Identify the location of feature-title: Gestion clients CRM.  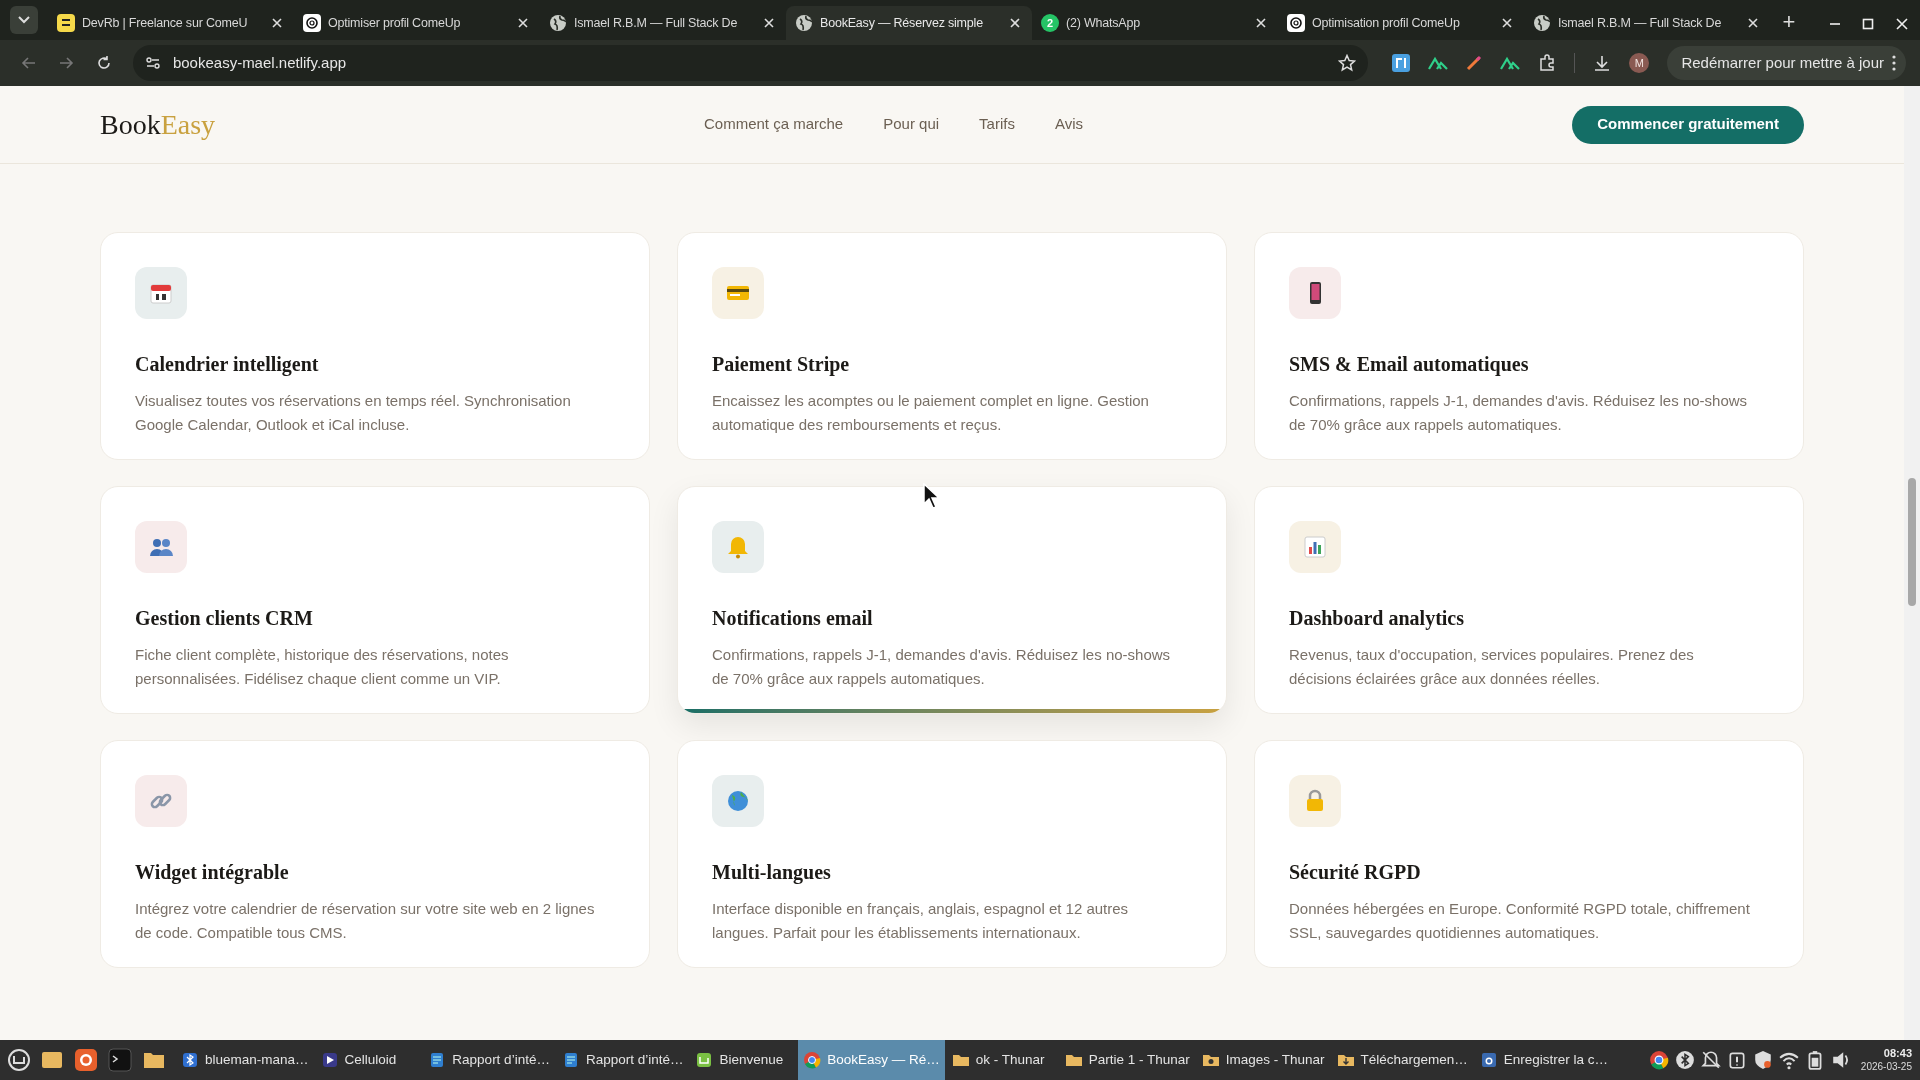
(224, 618).